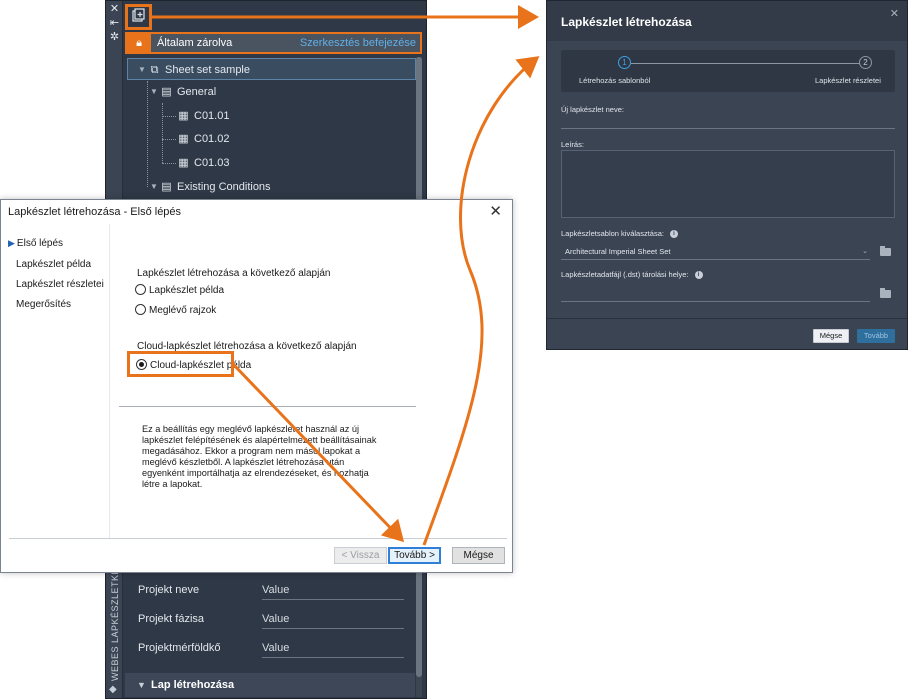 The height and width of the screenshot is (699, 908). What do you see at coordinates (727, 21) in the screenshot?
I see `dialog-header: Lapkészlet létrehozása ✕` at bounding box center [727, 21].